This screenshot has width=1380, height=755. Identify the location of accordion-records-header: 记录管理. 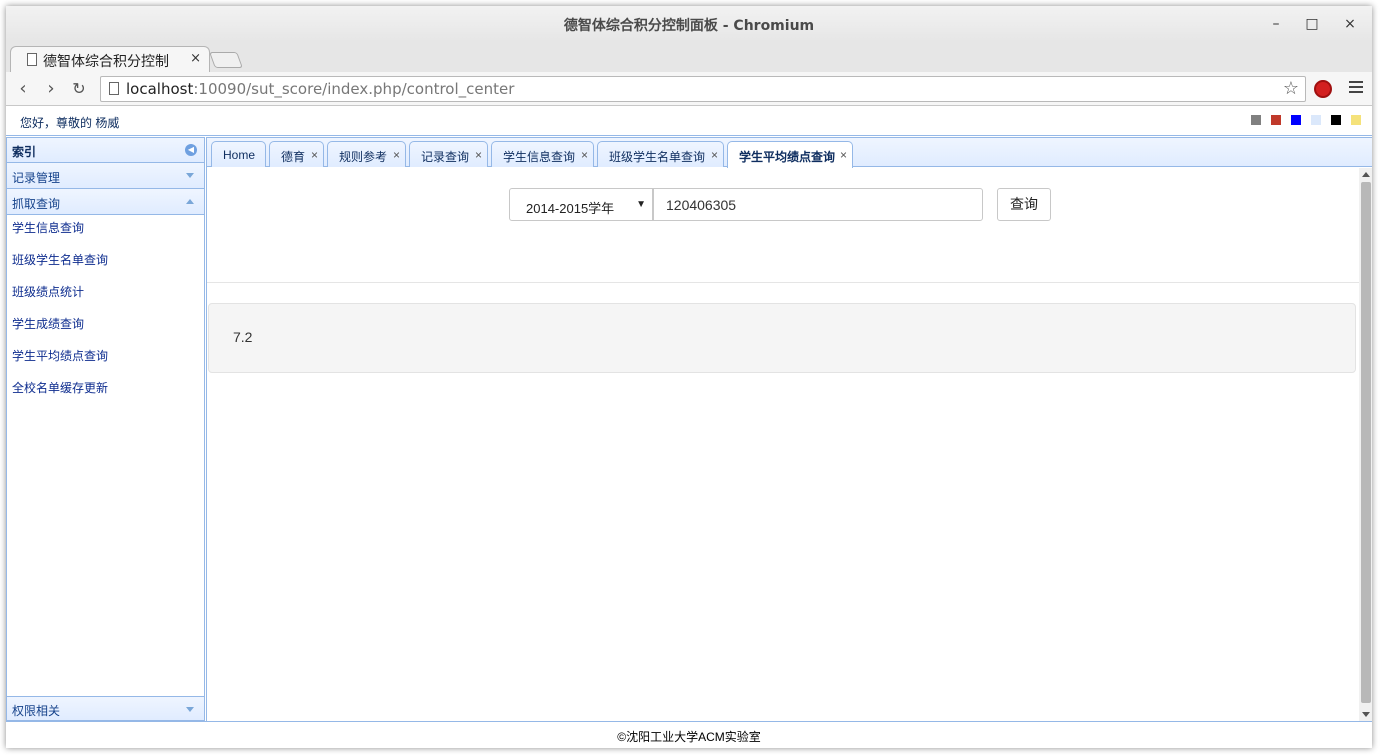
(105, 176).